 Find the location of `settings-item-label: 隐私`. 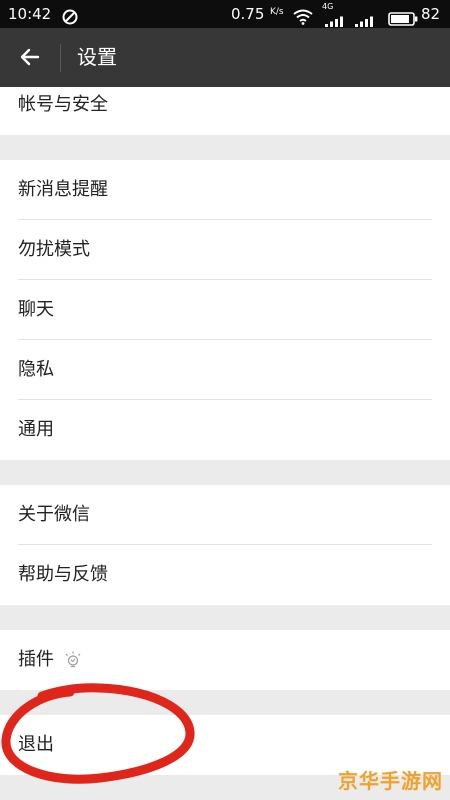

settings-item-label: 隐私 is located at coordinates (36, 369).